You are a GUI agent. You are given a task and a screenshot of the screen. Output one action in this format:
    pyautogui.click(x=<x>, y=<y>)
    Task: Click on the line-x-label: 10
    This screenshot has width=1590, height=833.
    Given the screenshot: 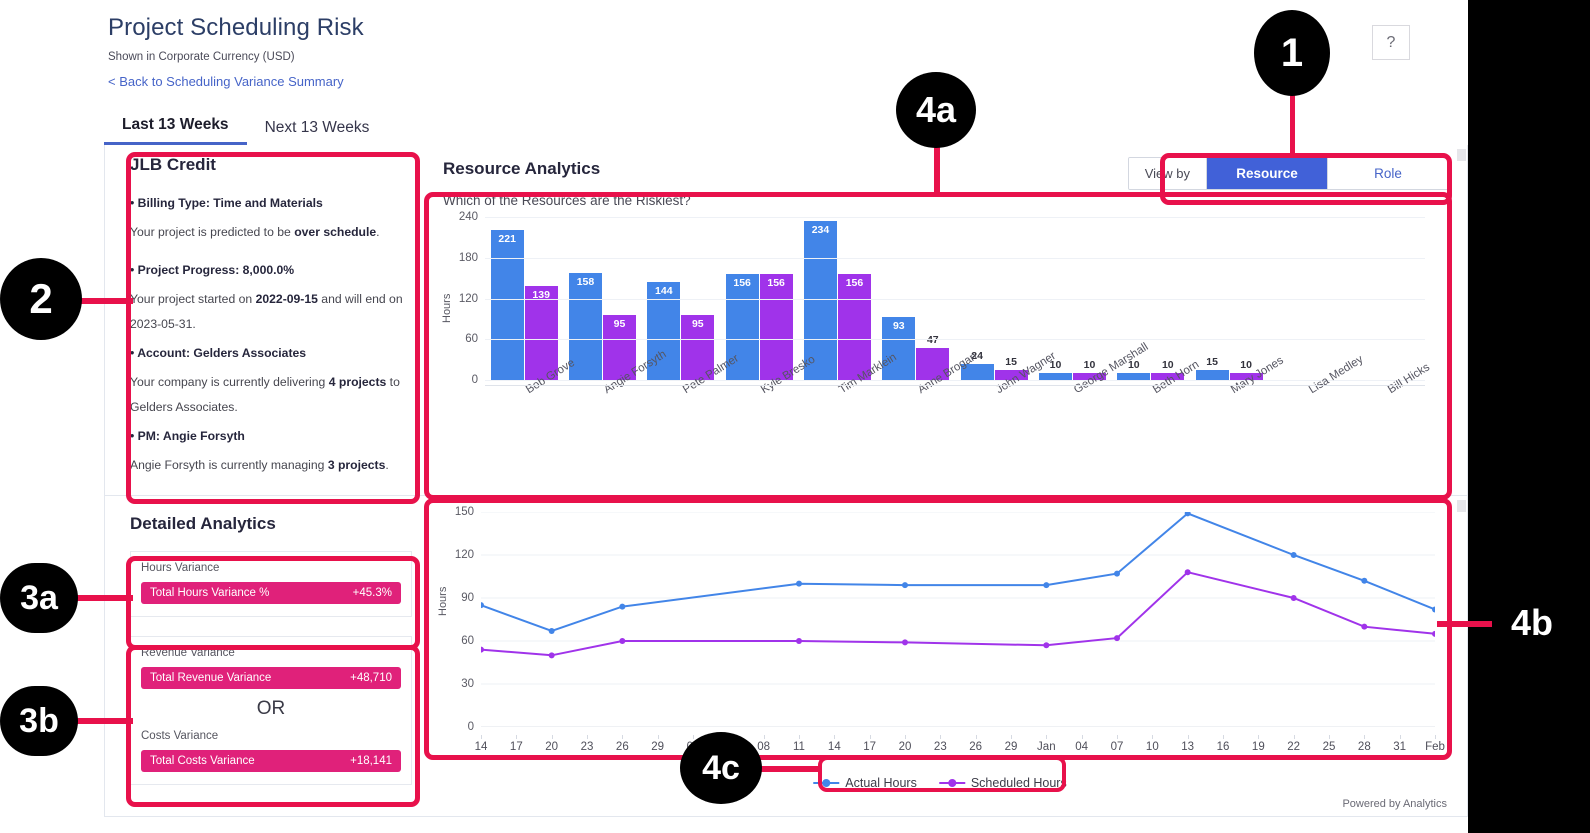 What is the action you would take?
    pyautogui.click(x=1152, y=747)
    